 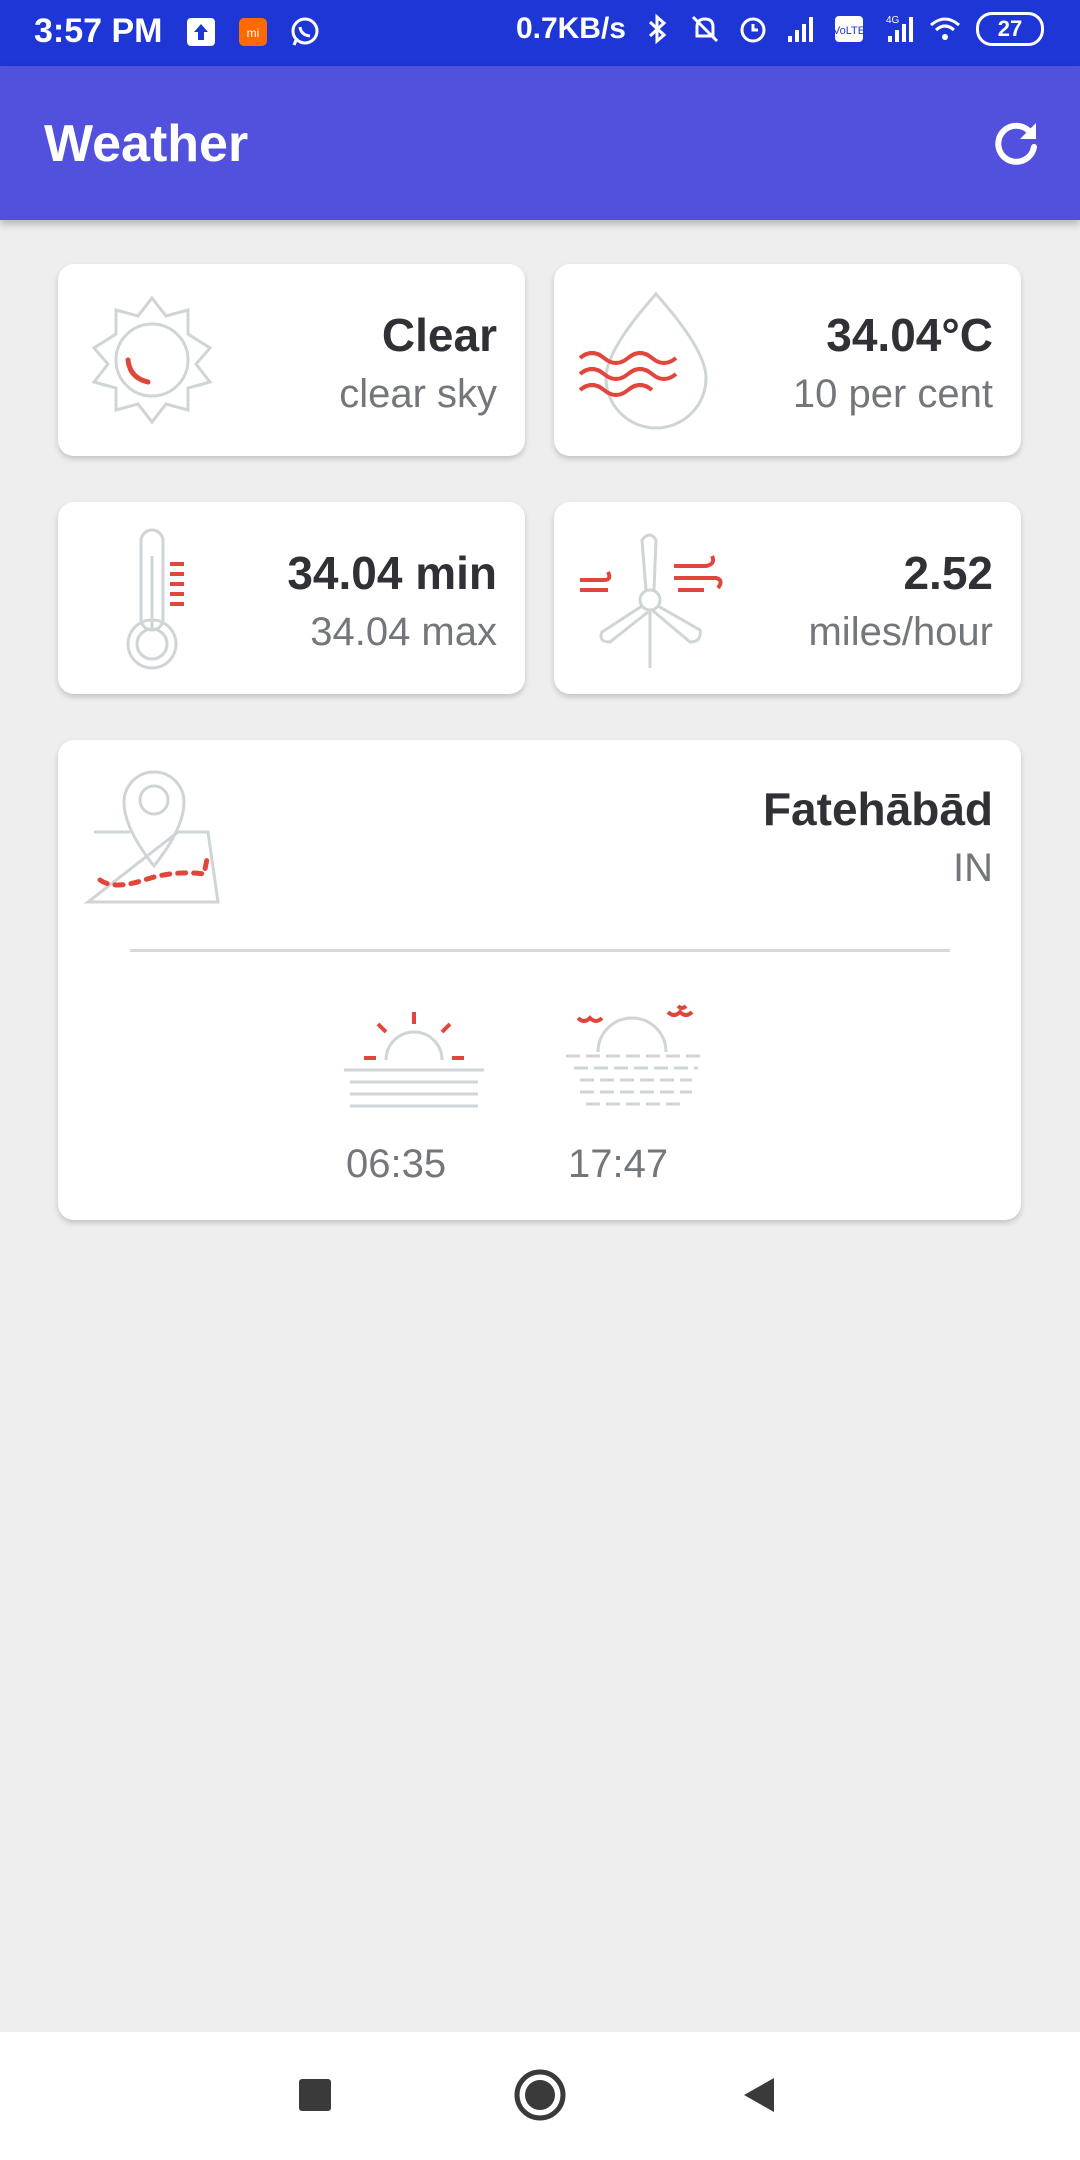 I want to click on battery-icon: 27, so click(x=1010, y=29).